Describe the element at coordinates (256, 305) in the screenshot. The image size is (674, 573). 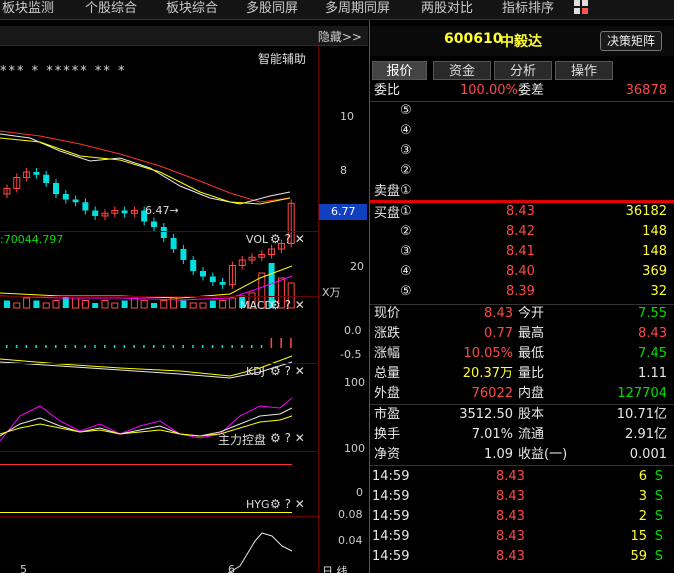
I see `macd-label: MACD` at that location.